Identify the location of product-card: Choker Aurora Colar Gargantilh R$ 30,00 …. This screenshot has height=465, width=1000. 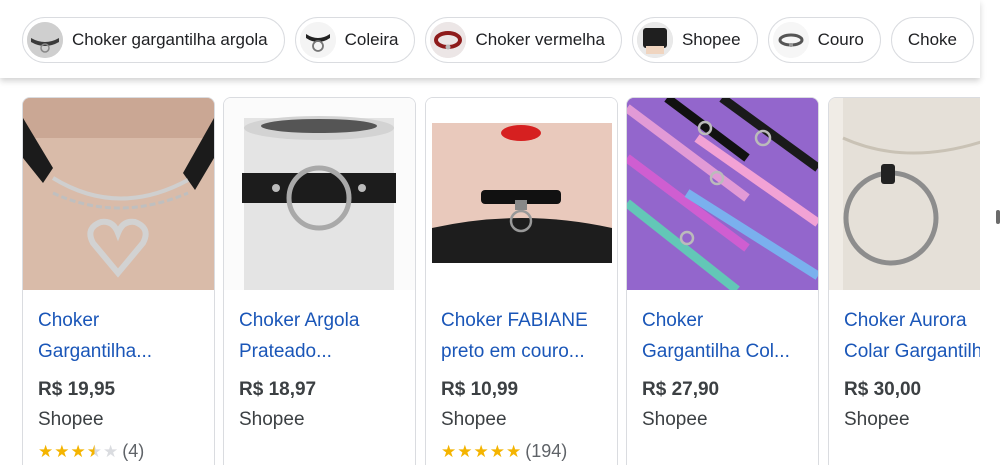
(904, 281).